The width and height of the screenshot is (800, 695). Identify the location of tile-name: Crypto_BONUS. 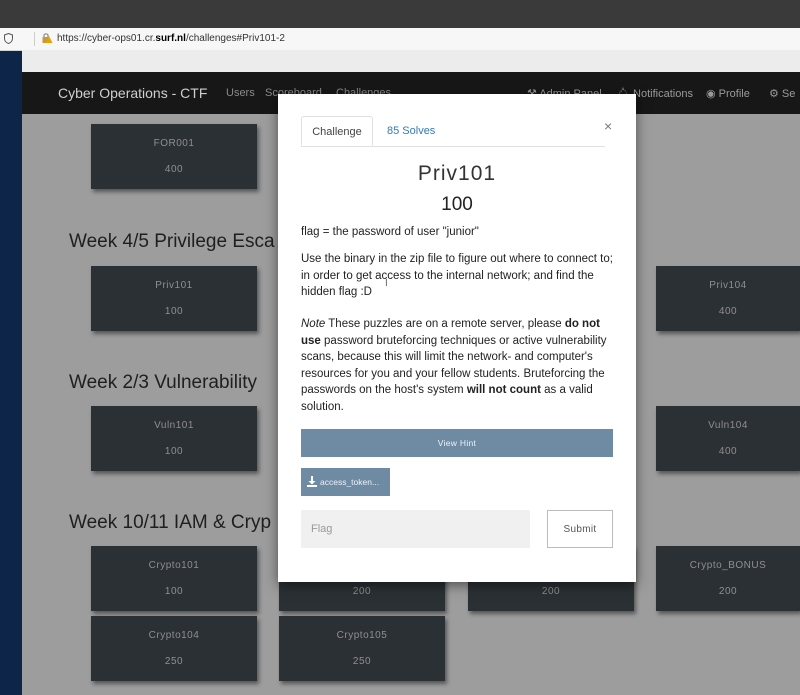
(728, 565).